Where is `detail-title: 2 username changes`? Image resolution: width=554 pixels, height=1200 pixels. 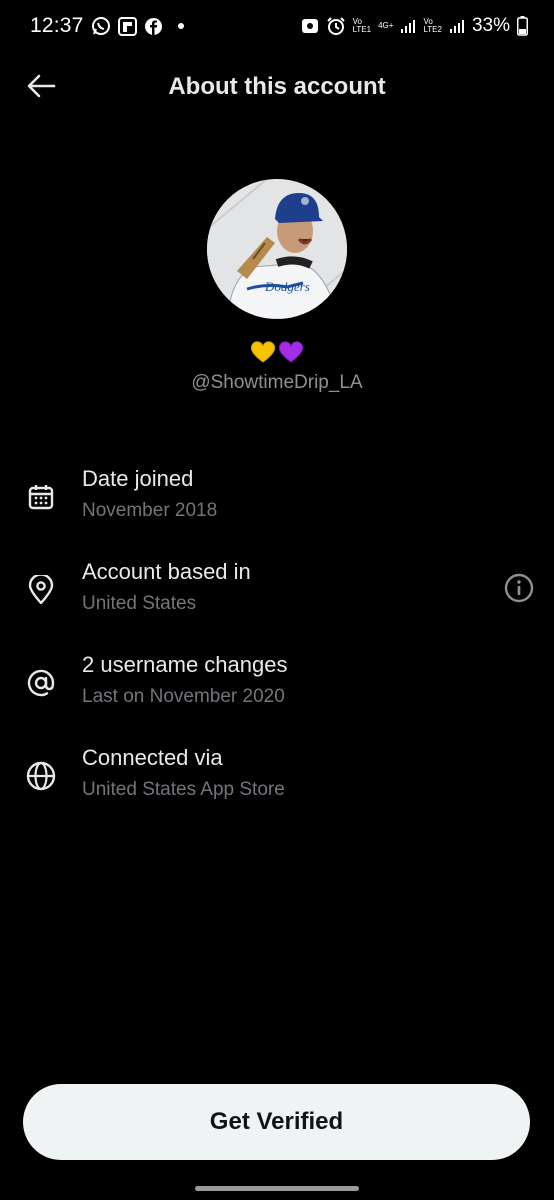
detail-title: 2 username changes is located at coordinates (185, 664).